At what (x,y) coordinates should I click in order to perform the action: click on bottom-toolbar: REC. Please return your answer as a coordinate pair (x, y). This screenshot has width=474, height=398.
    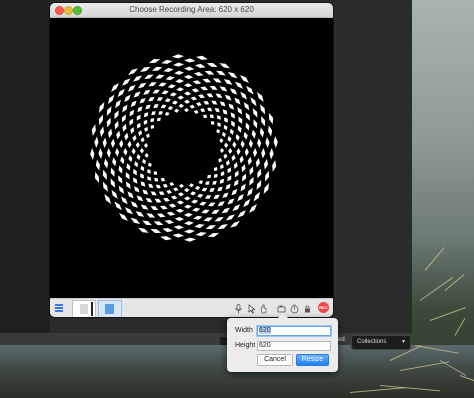
    Looking at the image, I should click on (191, 307).